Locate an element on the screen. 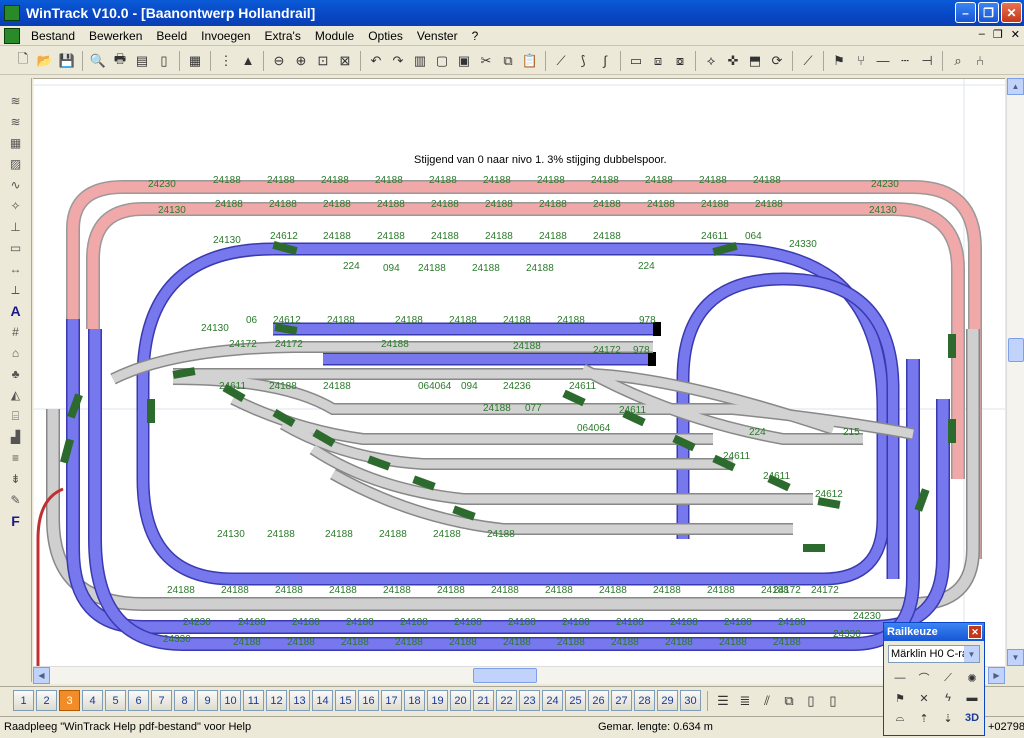 The width and height of the screenshot is (1024, 738). zoom-all-icon: ⊠ is located at coordinates (345, 61).